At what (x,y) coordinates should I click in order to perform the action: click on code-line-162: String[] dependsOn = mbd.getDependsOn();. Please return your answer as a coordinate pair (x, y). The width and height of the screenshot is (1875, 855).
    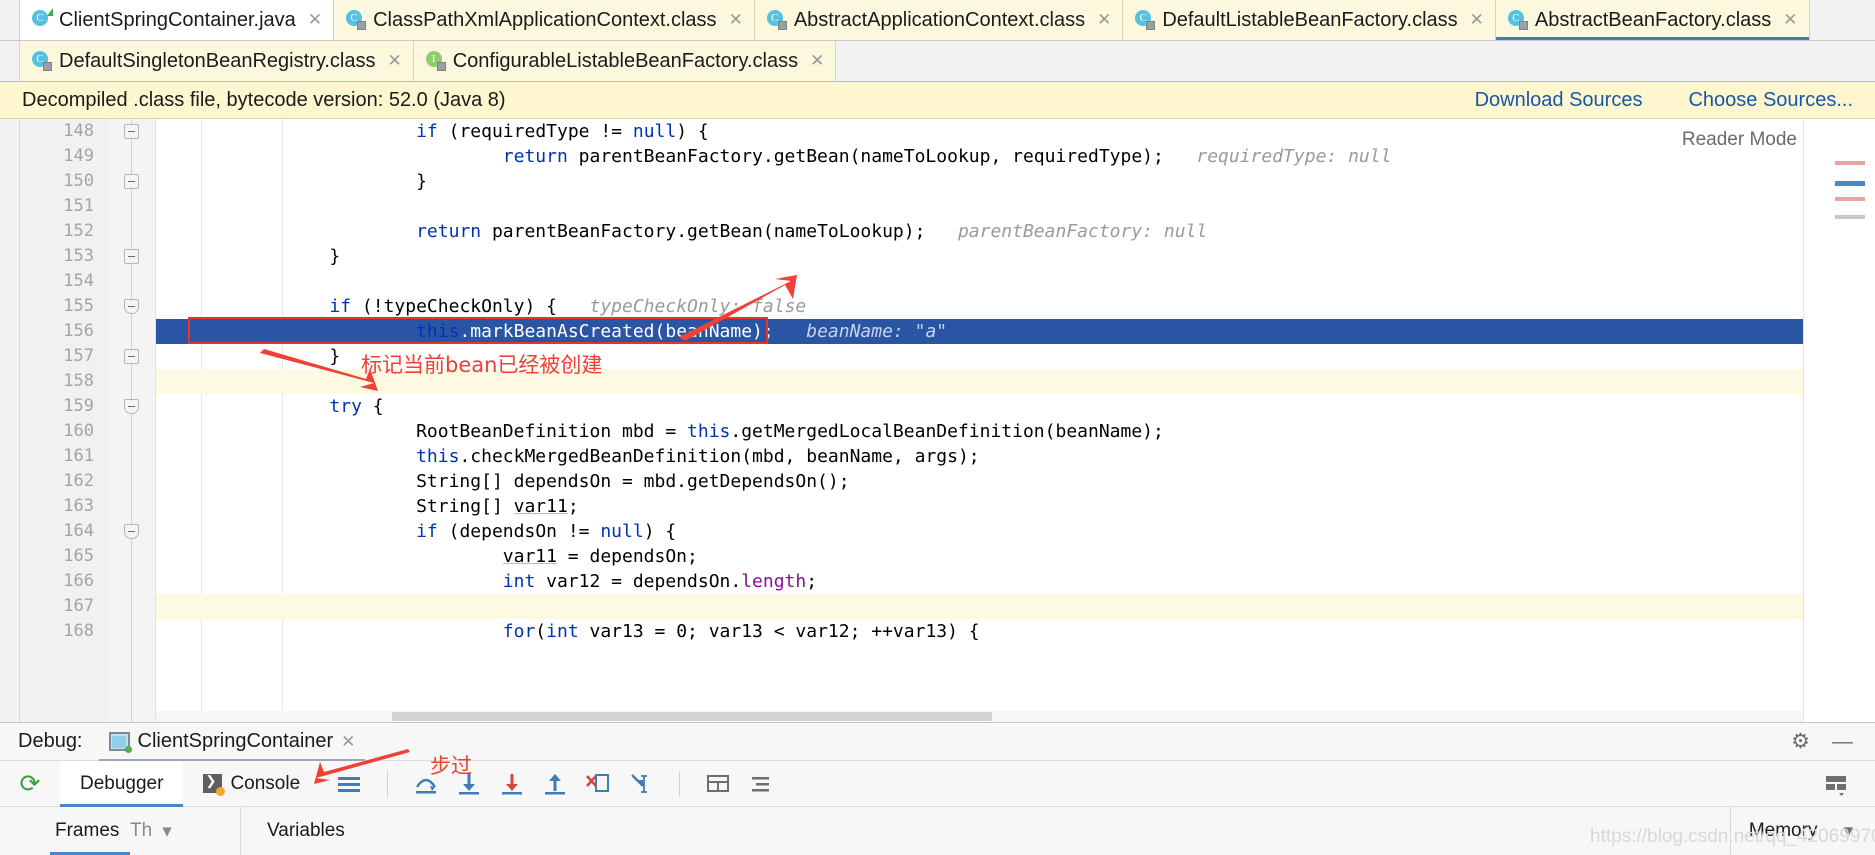
    Looking at the image, I should click on (979, 481).